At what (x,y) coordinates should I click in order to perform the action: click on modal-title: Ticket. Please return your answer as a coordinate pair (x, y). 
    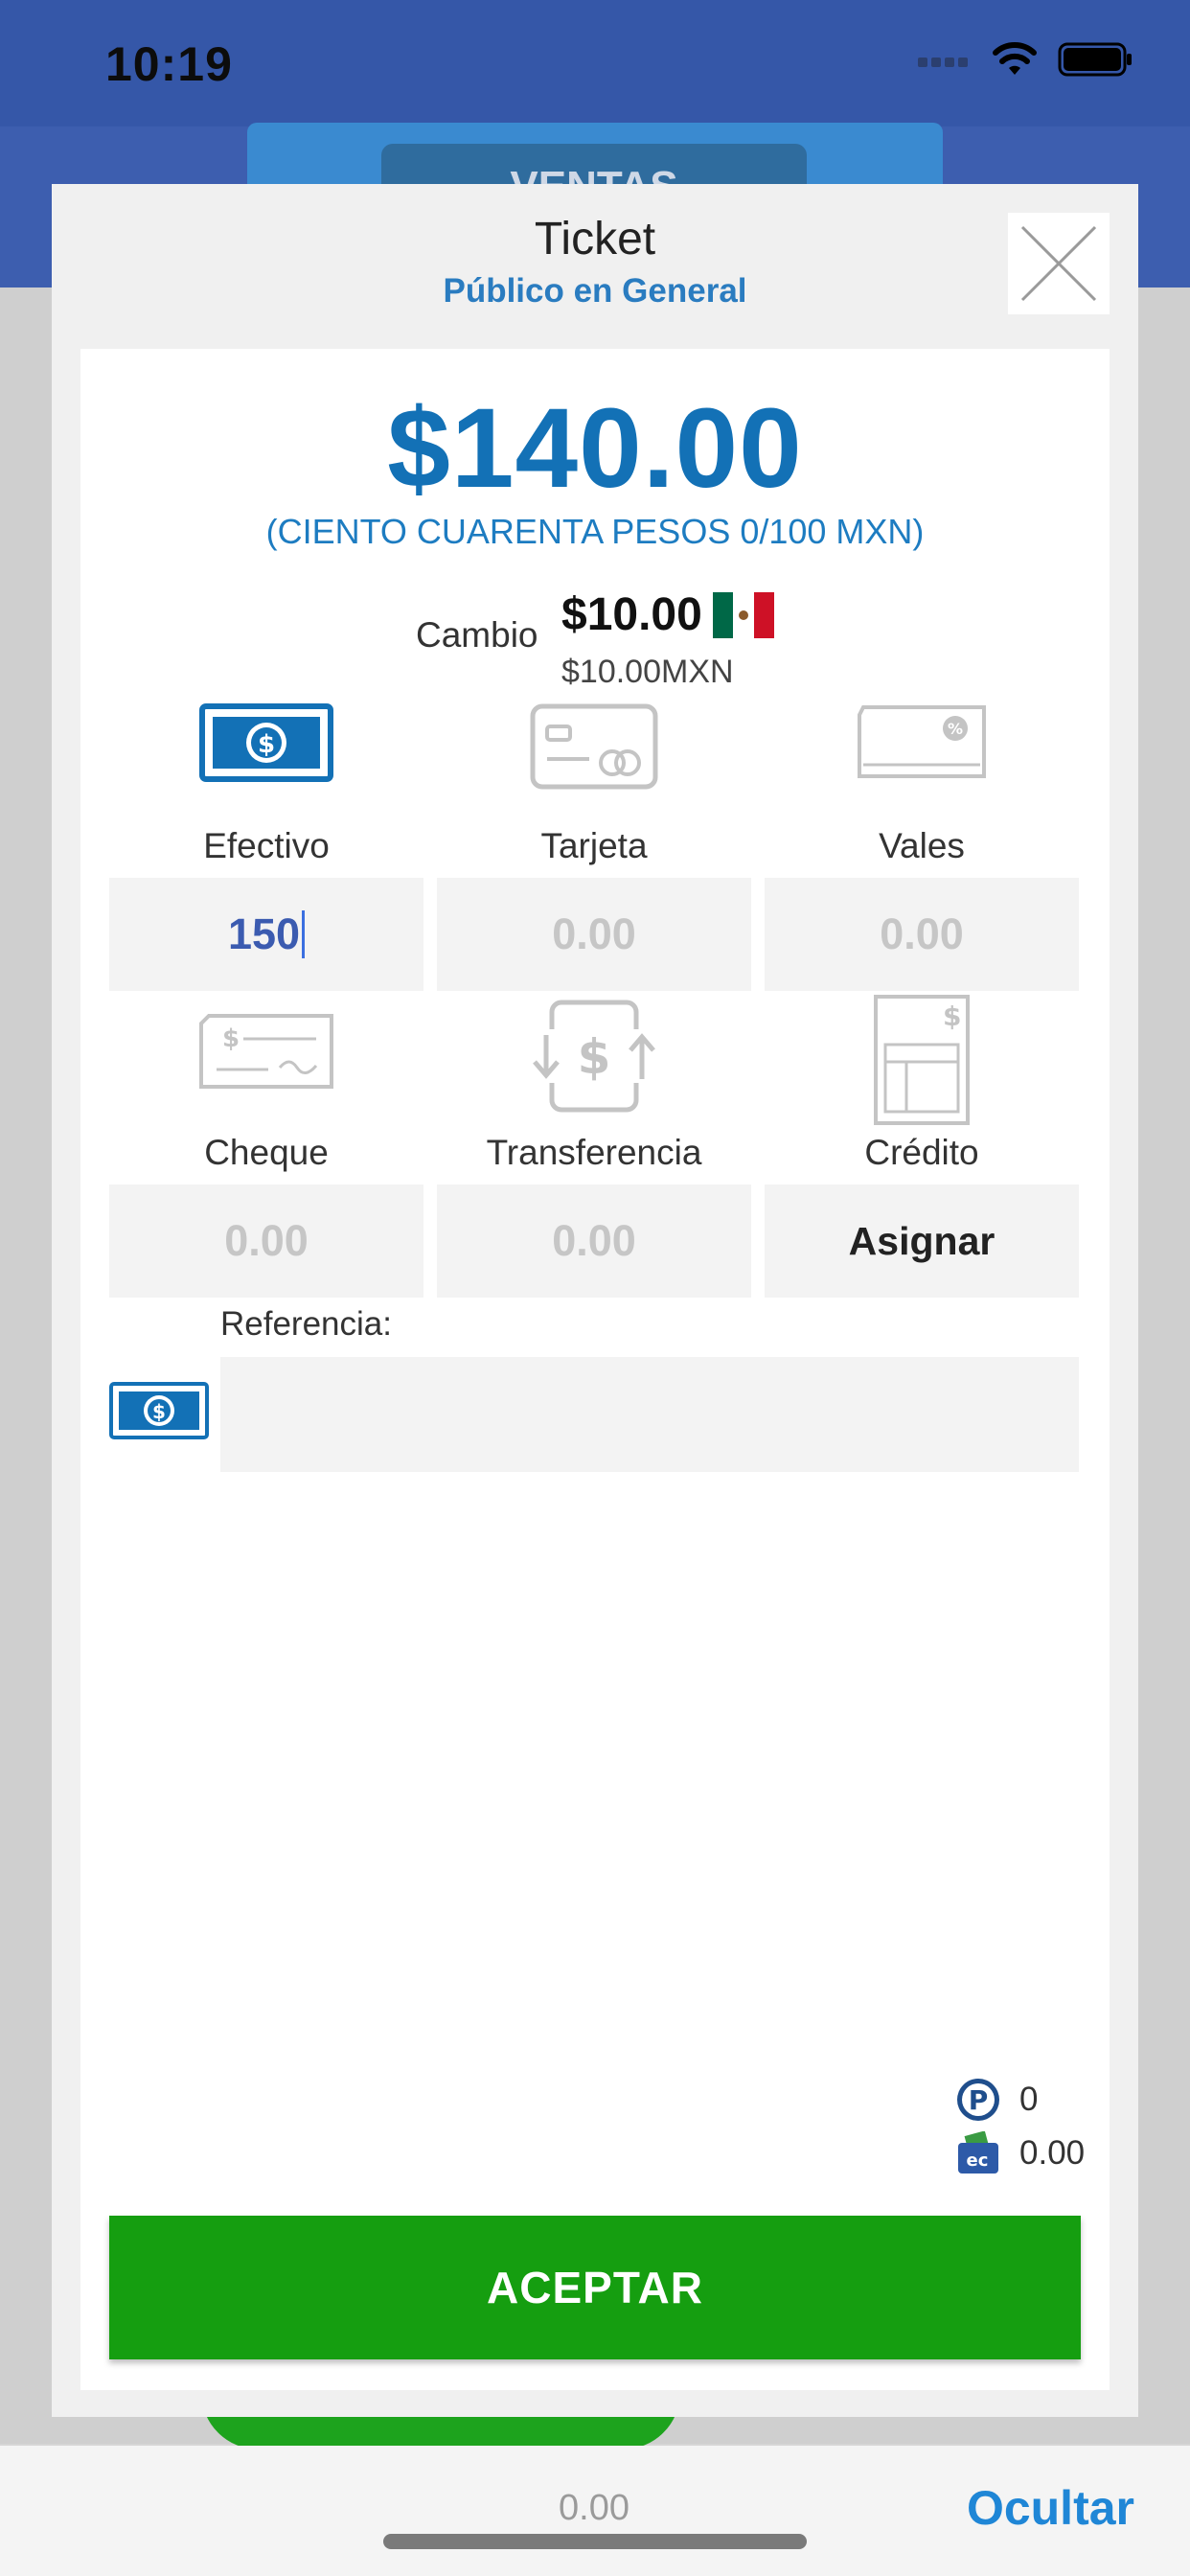
    Looking at the image, I should click on (595, 239).